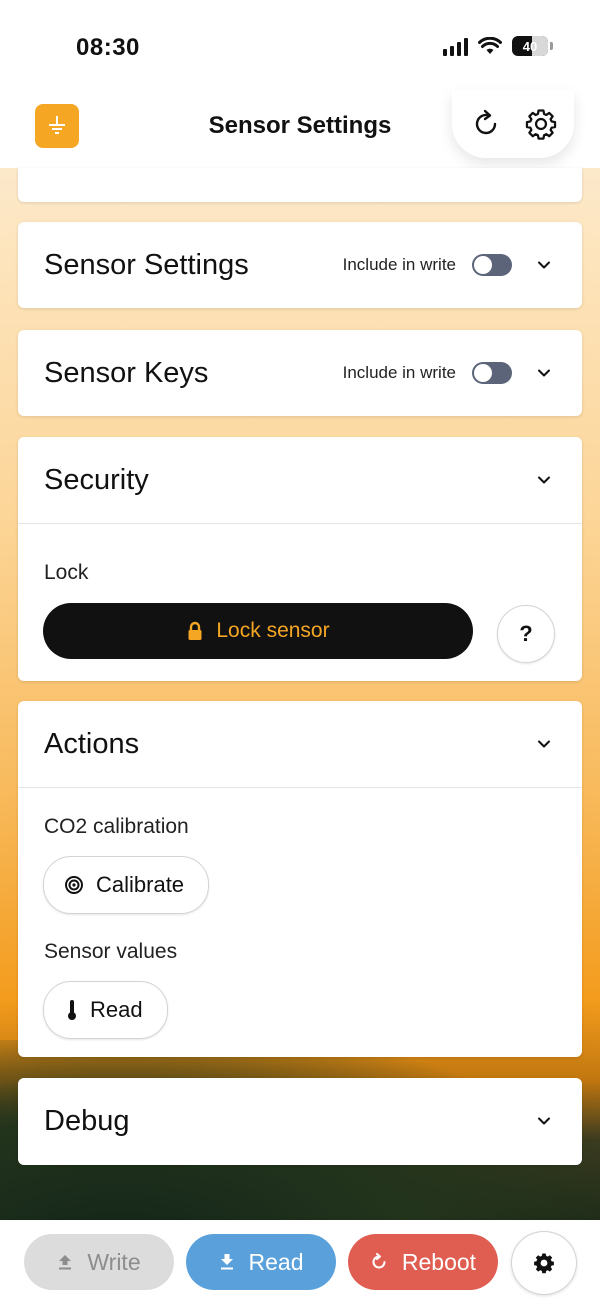 The image size is (600, 1304). I want to click on wifi-icon, so click(490, 45).